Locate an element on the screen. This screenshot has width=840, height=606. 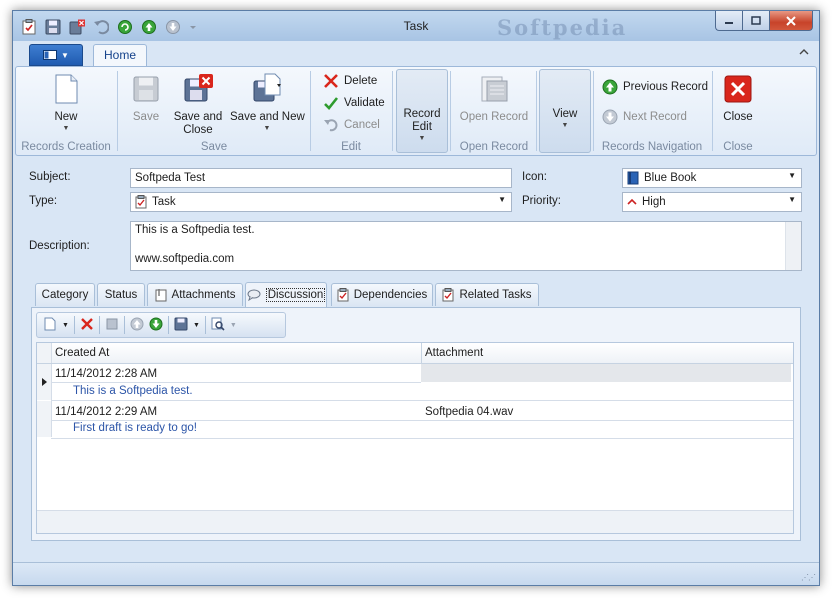
down-arrow-icon is located at coordinates (610, 117).